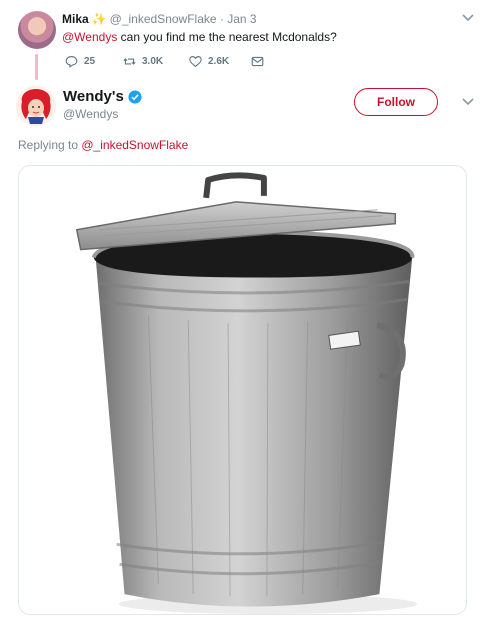 The height and width of the screenshot is (620, 500). Describe the element at coordinates (71, 62) in the screenshot. I see `reply-icon` at that location.